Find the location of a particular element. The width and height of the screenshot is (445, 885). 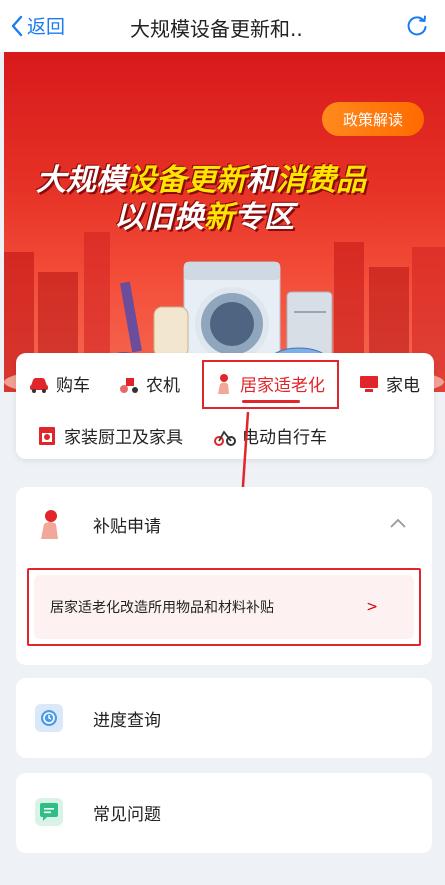

car-icon is located at coordinates (39, 385).